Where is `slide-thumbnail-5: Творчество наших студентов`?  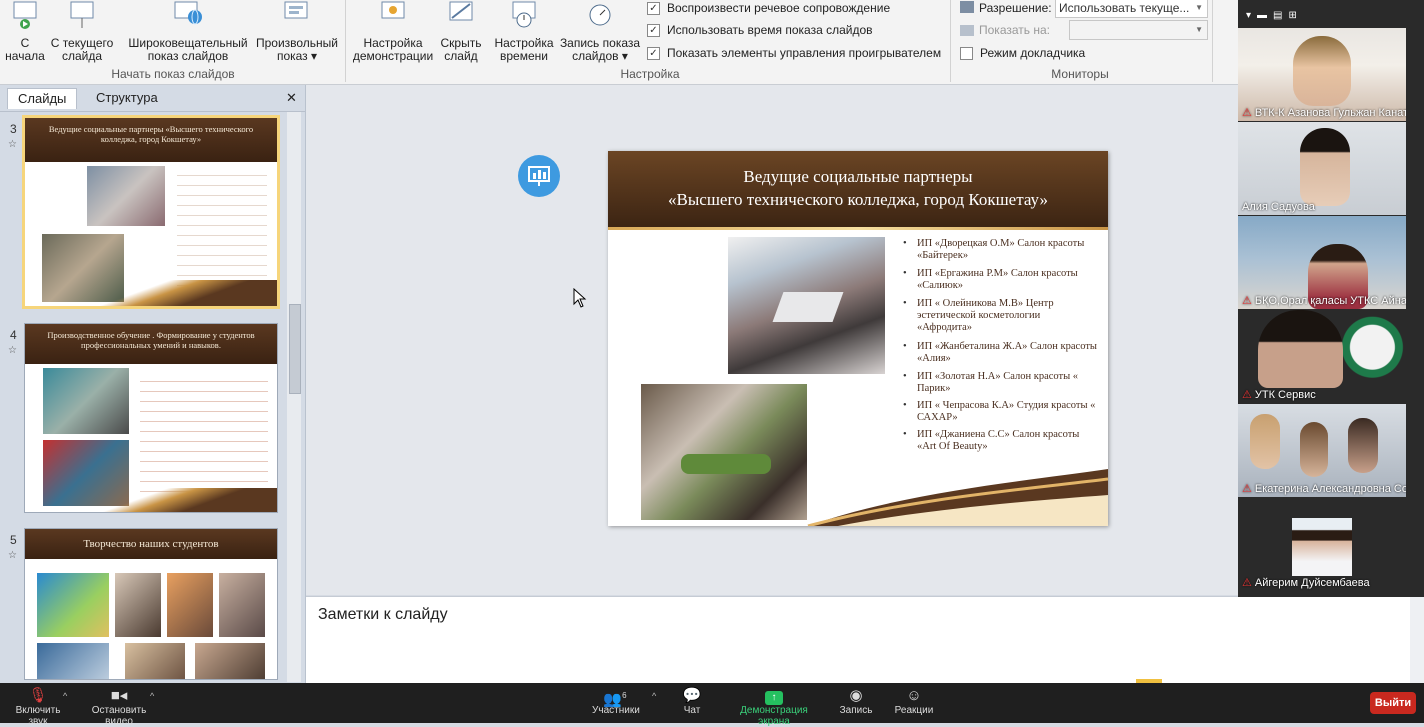 slide-thumbnail-5: Творчество наших студентов is located at coordinates (151, 604).